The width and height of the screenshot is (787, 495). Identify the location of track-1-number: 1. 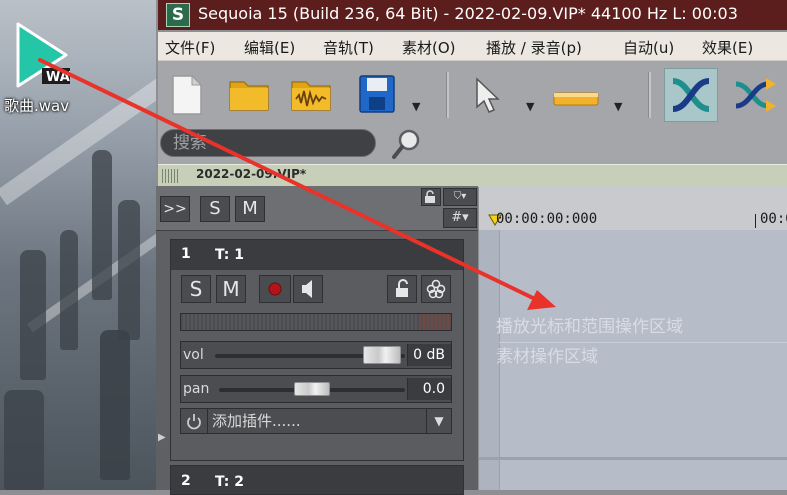
(186, 254).